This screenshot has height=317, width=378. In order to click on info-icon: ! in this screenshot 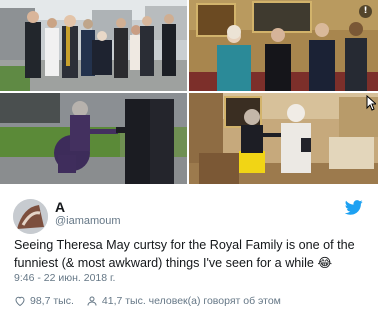, I will do `click(365, 11)`.